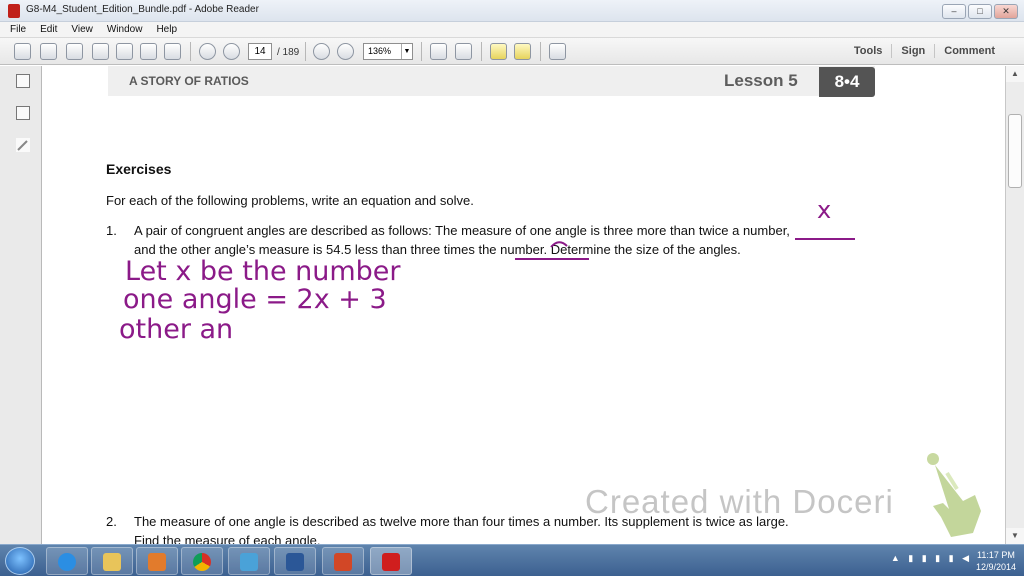 The image size is (1024, 576). I want to click on menu-view: View, so click(82, 29).